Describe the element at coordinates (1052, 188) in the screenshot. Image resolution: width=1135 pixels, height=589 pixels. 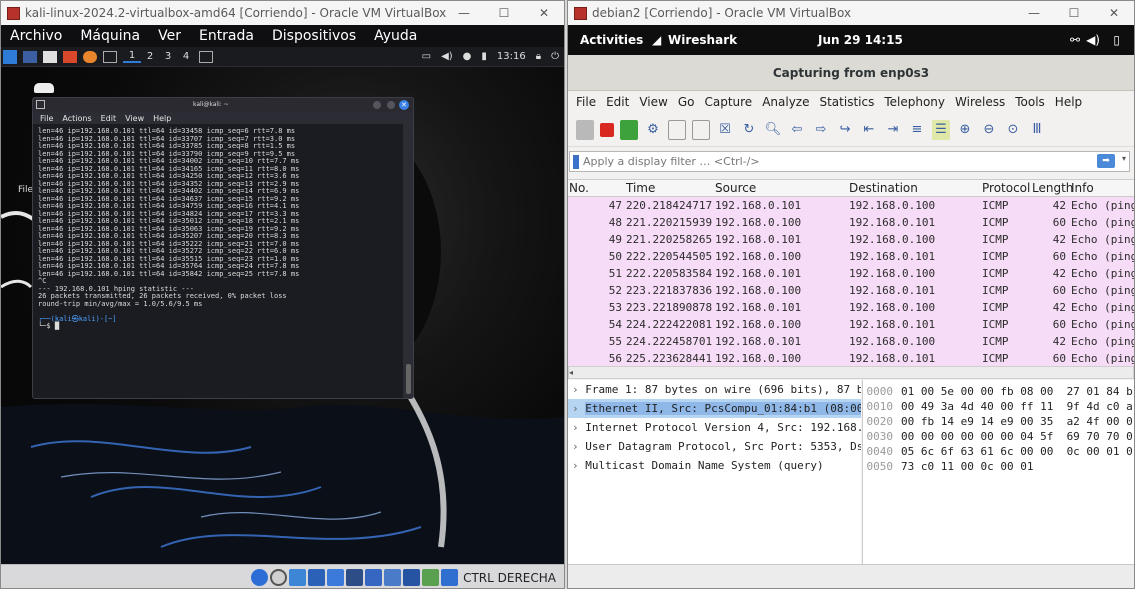
I see `col-length: Length` at that location.